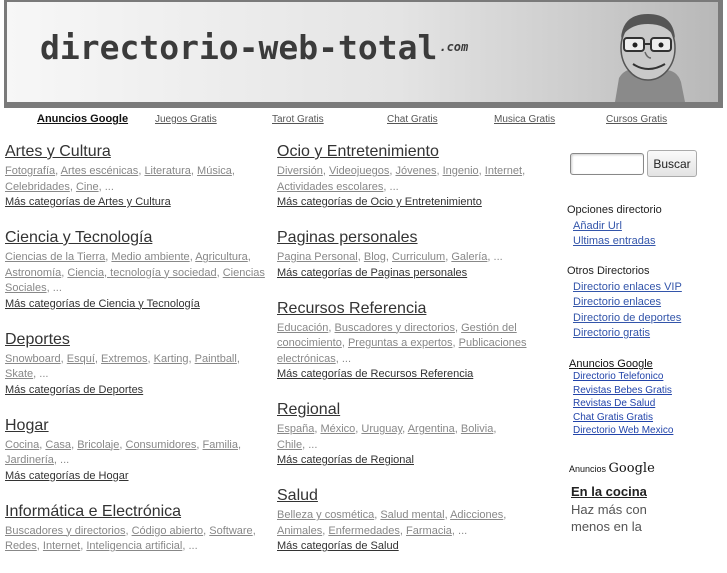 This screenshot has width=727, height=573. What do you see at coordinates (627, 333) in the screenshot?
I see `directory-link: Directorio gratis` at bounding box center [627, 333].